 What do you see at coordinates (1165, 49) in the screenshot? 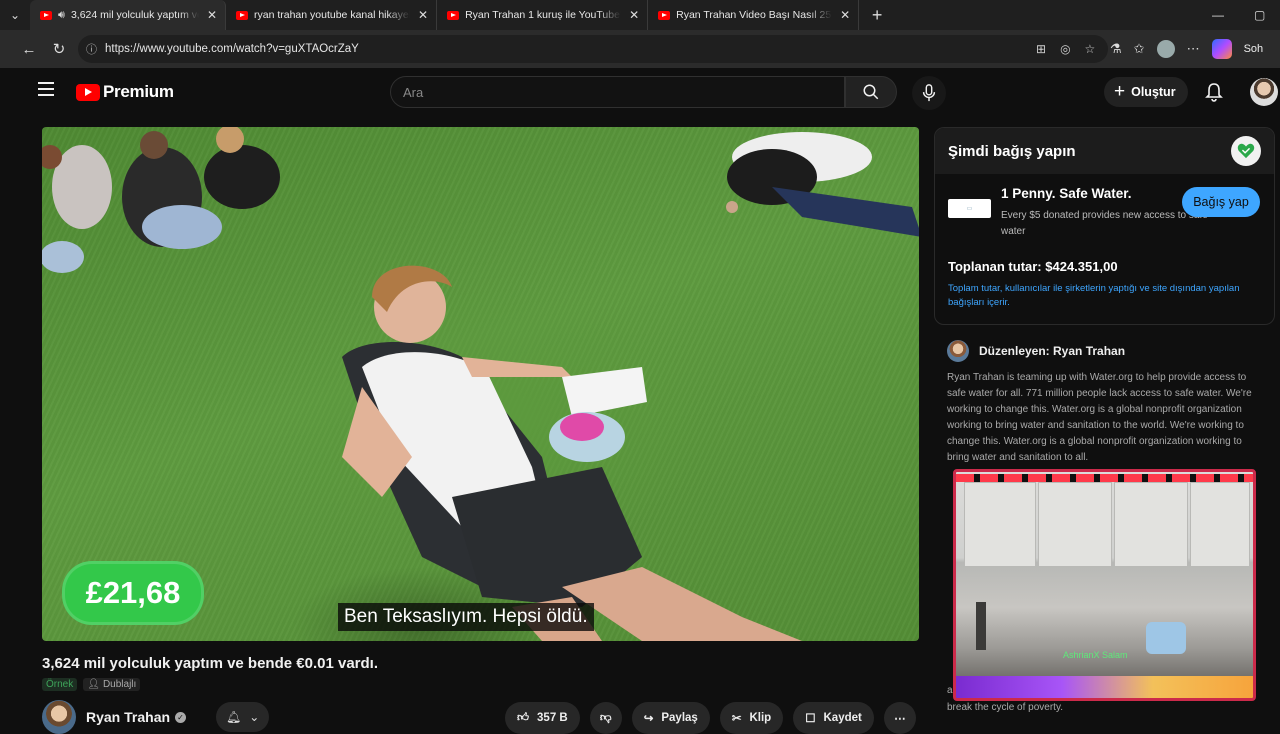
I see `profile-avatar` at bounding box center [1165, 49].